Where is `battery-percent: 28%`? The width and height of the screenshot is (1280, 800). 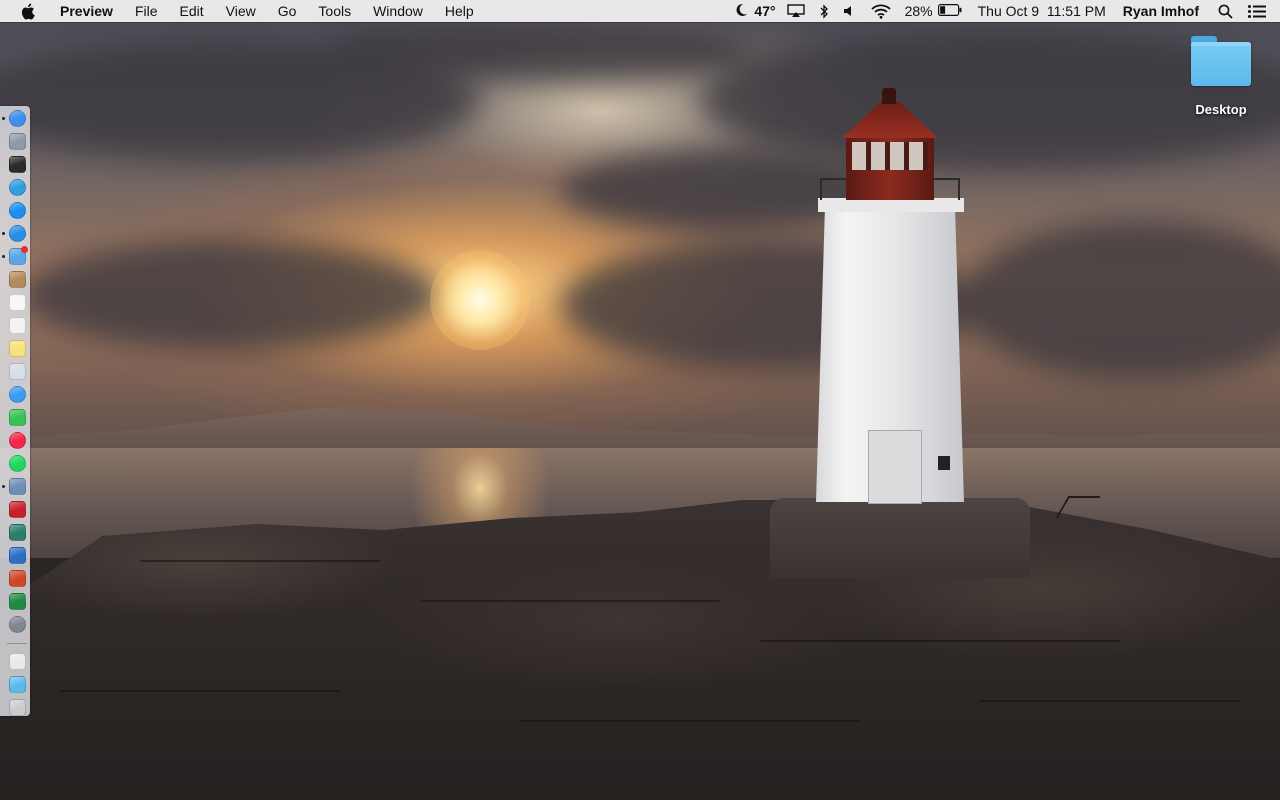
battery-percent: 28% is located at coordinates (918, 11).